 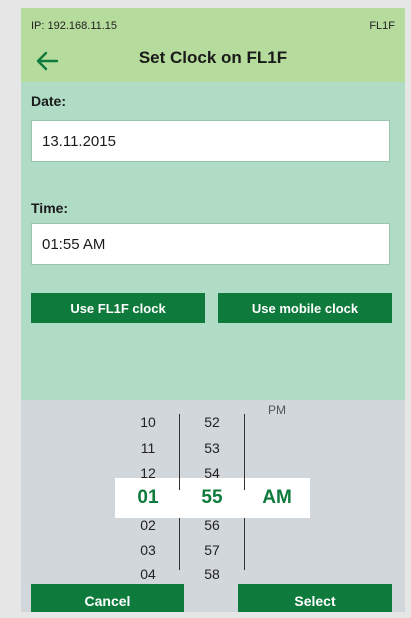 What do you see at coordinates (148, 448) in the screenshot?
I see `hour-option: 11` at bounding box center [148, 448].